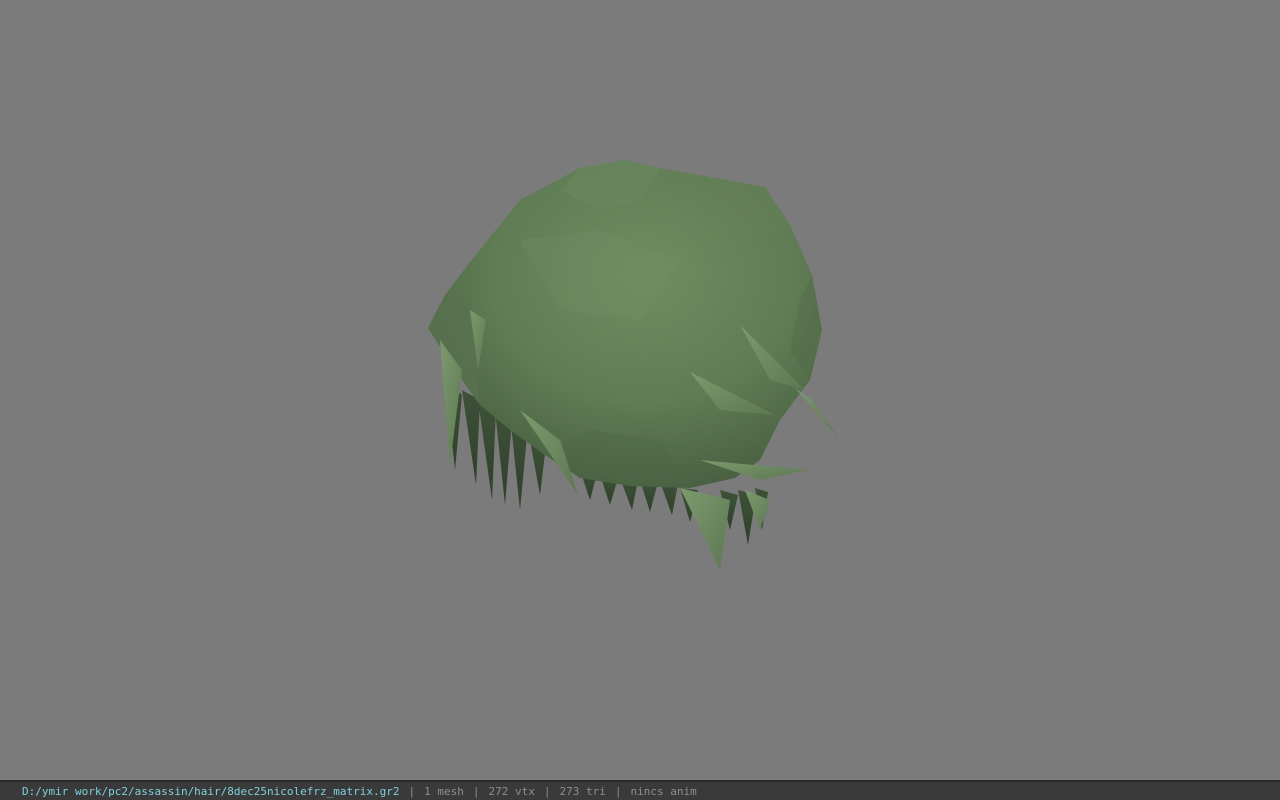  What do you see at coordinates (663, 791) in the screenshot?
I see `animation-status: nincs anim` at bounding box center [663, 791].